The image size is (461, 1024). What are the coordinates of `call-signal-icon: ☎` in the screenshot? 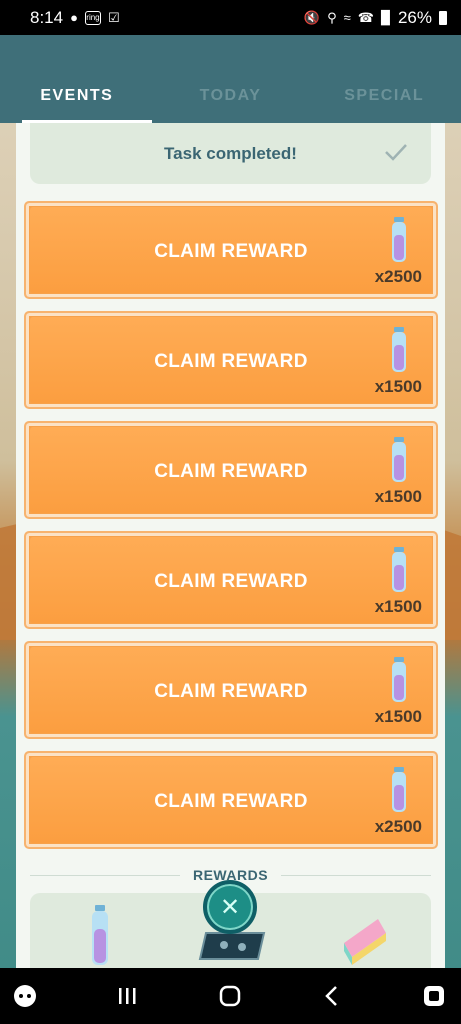 It's located at (365, 17).